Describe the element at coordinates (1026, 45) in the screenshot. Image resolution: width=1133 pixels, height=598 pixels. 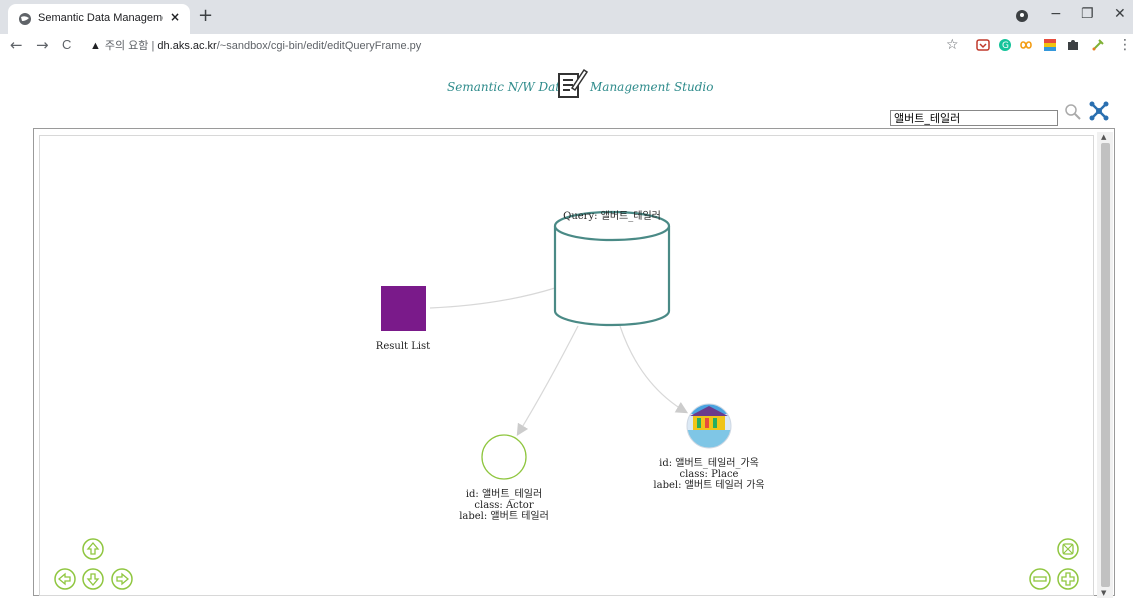
I see `infinity-icon` at that location.